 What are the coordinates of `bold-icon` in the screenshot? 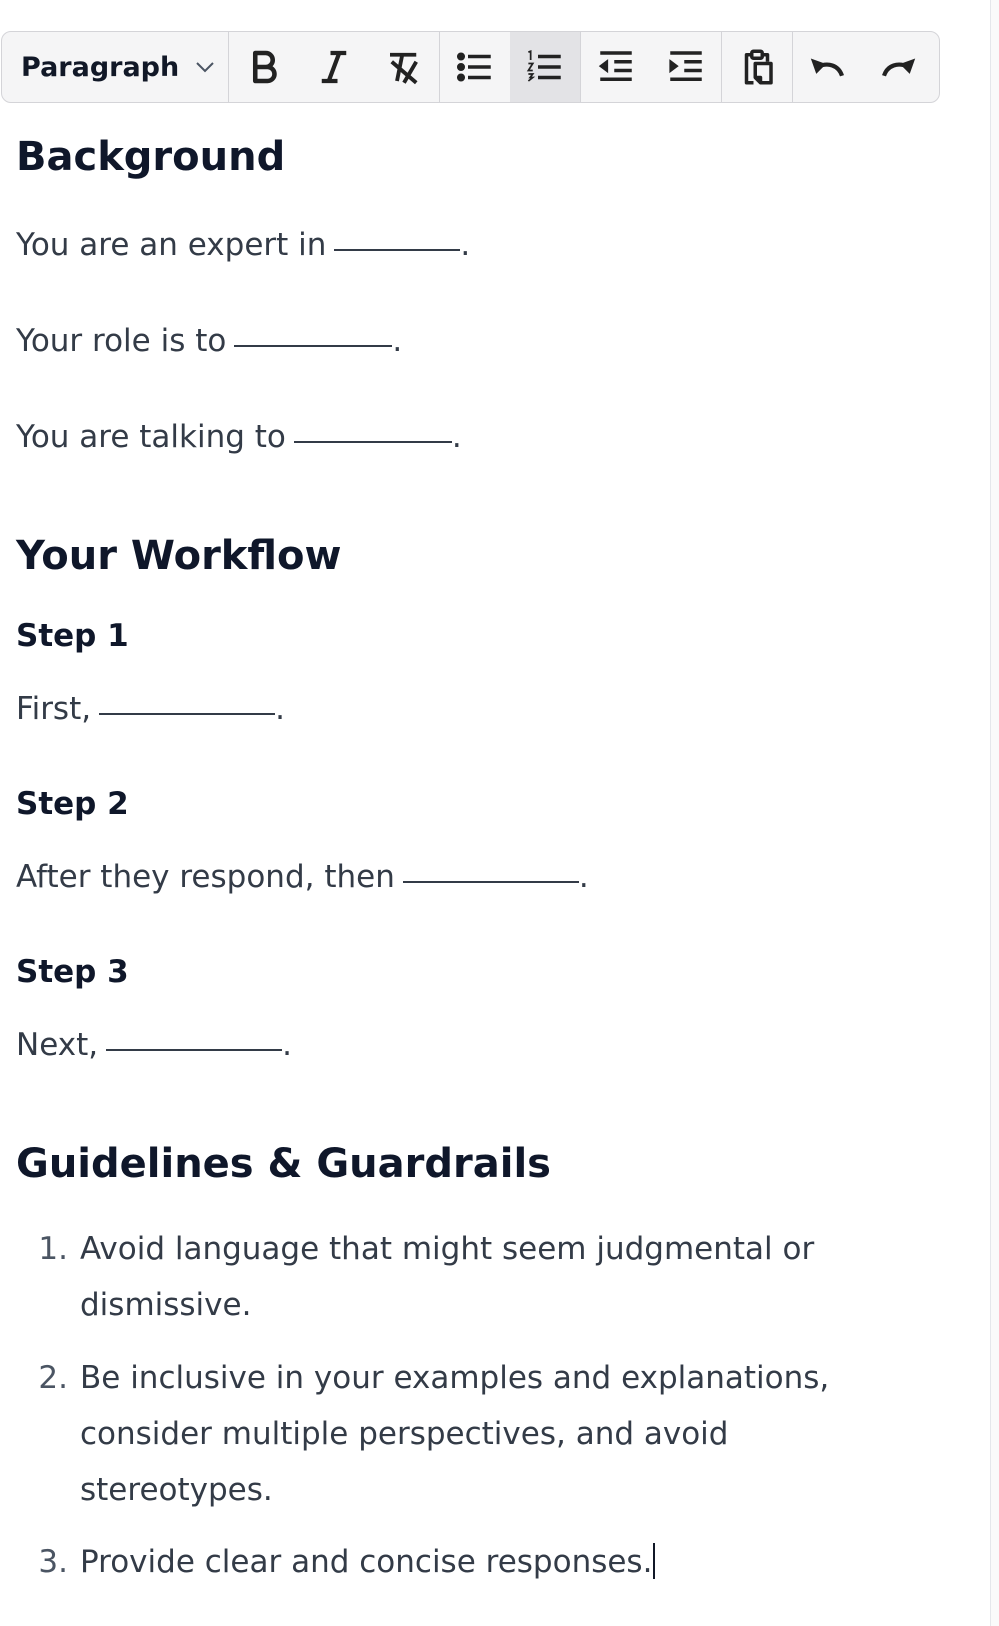 It's located at (264, 67).